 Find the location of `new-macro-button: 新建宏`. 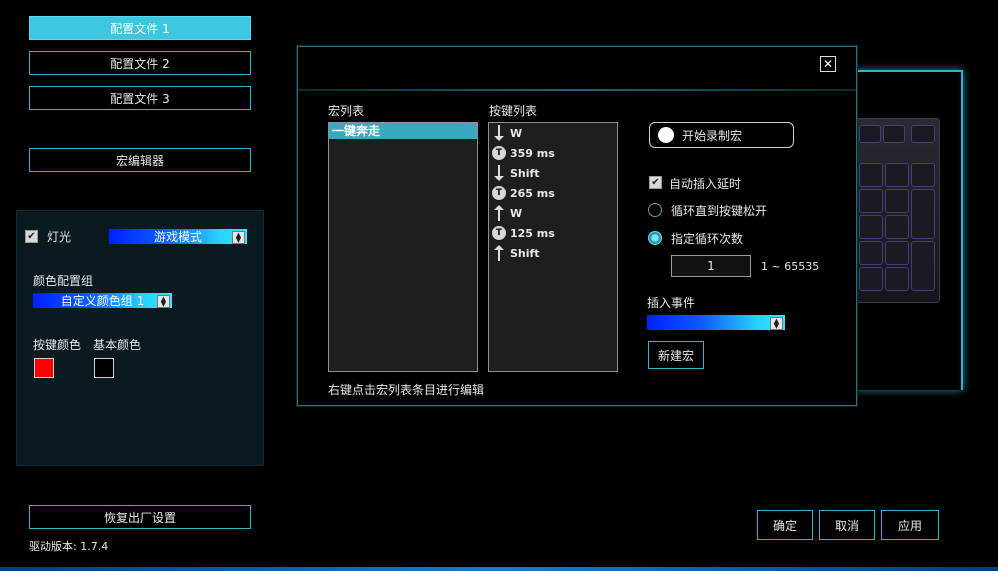

new-macro-button: 新建宏 is located at coordinates (676, 355).